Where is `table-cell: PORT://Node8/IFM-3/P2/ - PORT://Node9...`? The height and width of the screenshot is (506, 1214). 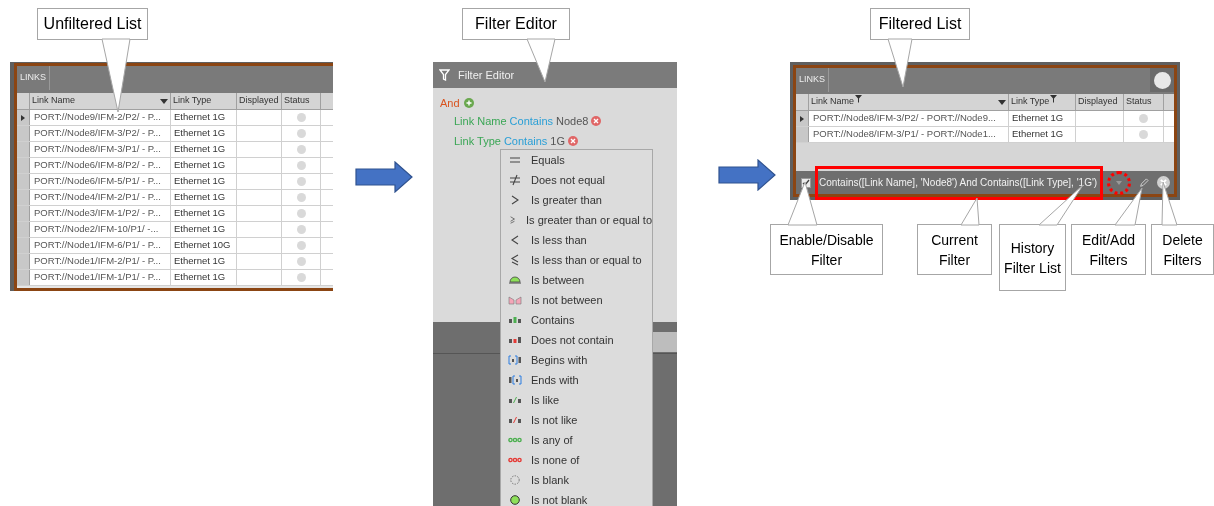
table-cell: PORT://Node8/IFM-3/P2/ - PORT://Node9... is located at coordinates (909, 118).